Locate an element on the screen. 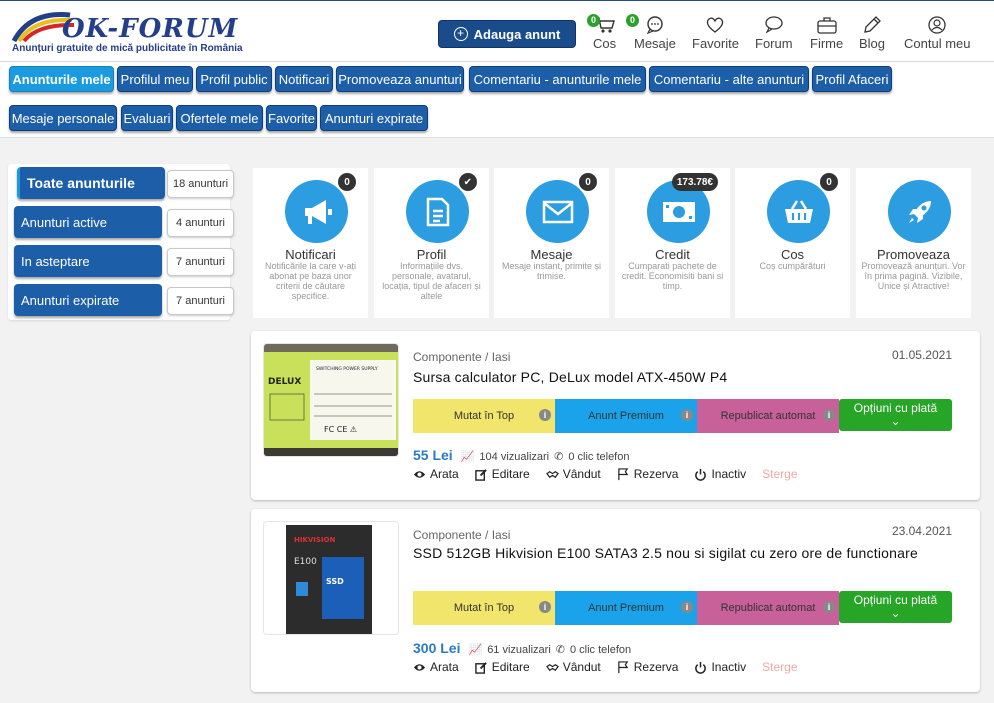 The width and height of the screenshot is (994, 703). basket-icon is located at coordinates (798, 211).